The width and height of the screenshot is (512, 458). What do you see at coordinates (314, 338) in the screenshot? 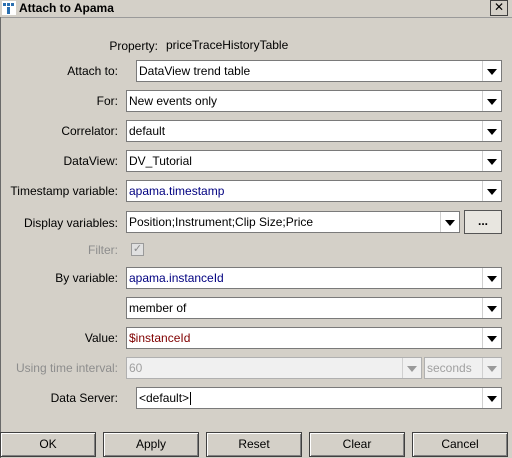
I see `value-dropdown: $instanceId` at bounding box center [314, 338].